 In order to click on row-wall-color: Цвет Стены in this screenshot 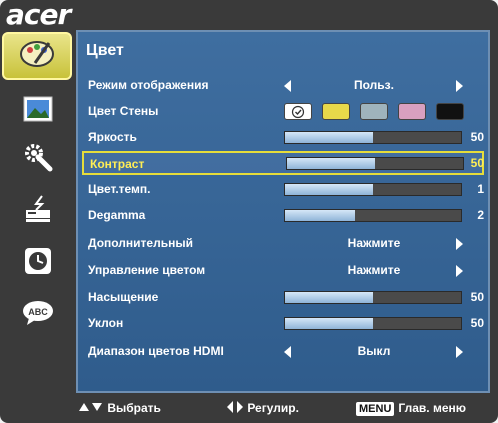, I will do `click(283, 112)`.